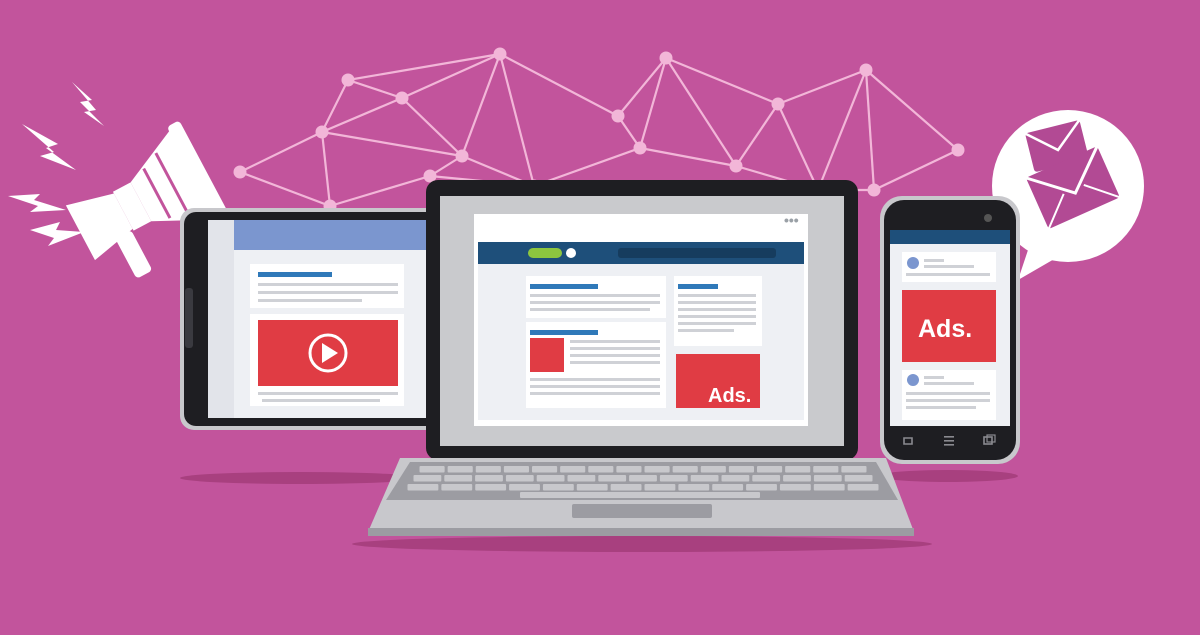  What do you see at coordinates (949, 441) in the screenshot?
I see `menu-icon` at bounding box center [949, 441].